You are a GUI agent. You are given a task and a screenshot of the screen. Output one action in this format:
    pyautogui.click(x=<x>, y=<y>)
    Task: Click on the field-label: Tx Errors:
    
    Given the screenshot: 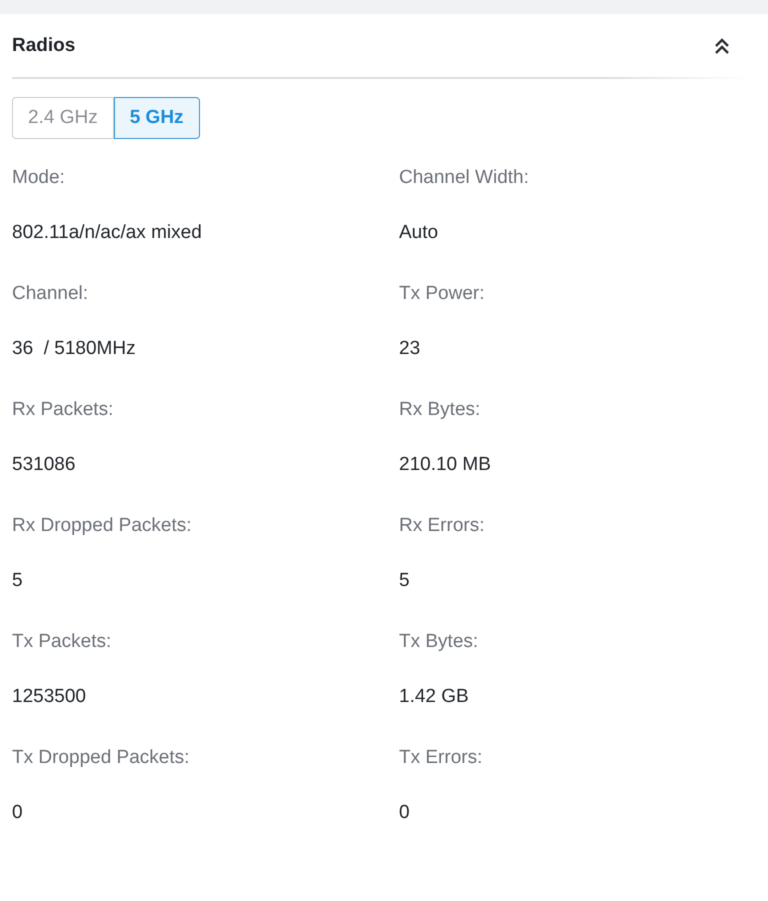 What is the action you would take?
    pyautogui.click(x=441, y=758)
    